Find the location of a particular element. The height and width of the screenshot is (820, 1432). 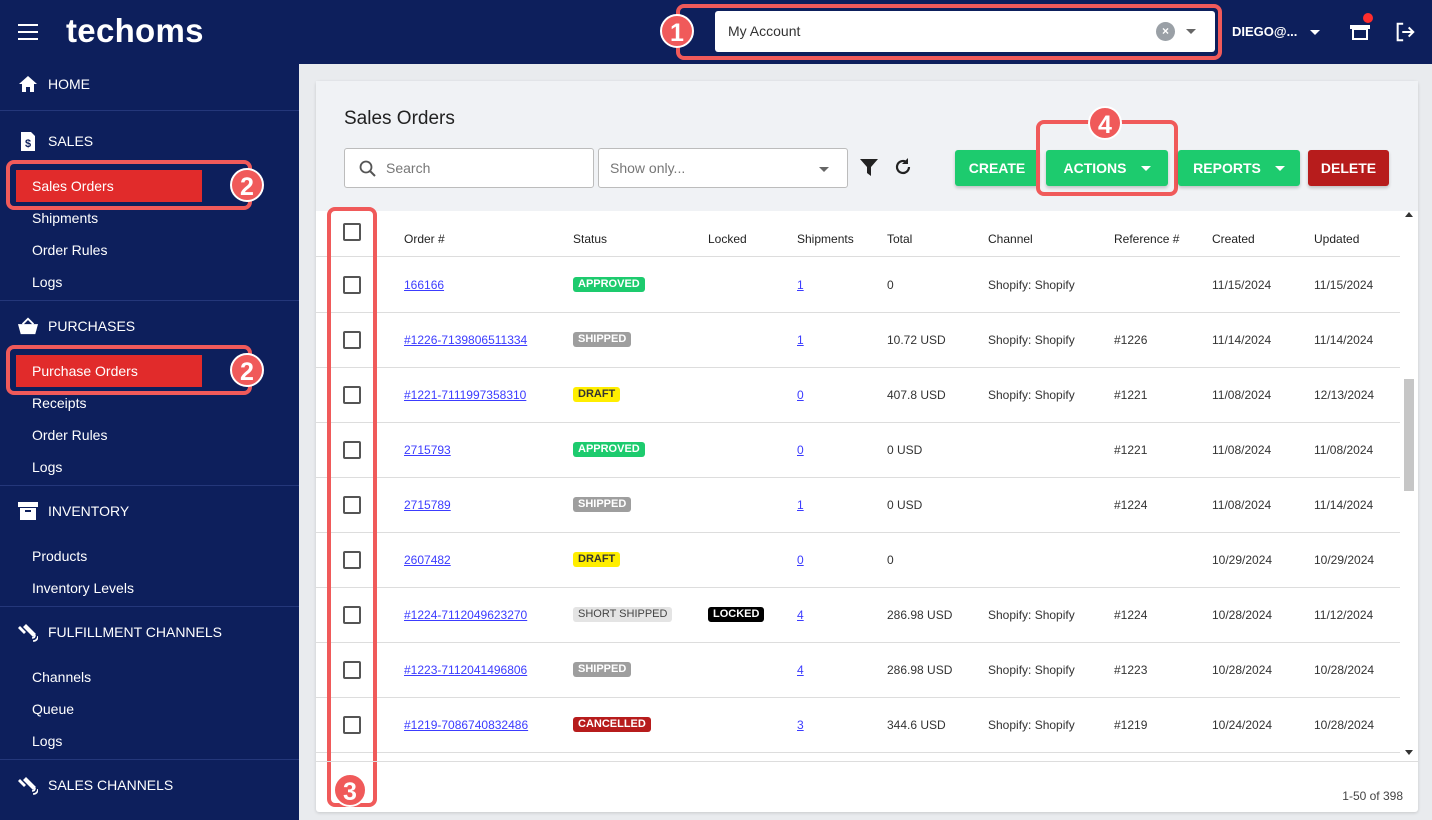

refresh-icon is located at coordinates (903, 167).